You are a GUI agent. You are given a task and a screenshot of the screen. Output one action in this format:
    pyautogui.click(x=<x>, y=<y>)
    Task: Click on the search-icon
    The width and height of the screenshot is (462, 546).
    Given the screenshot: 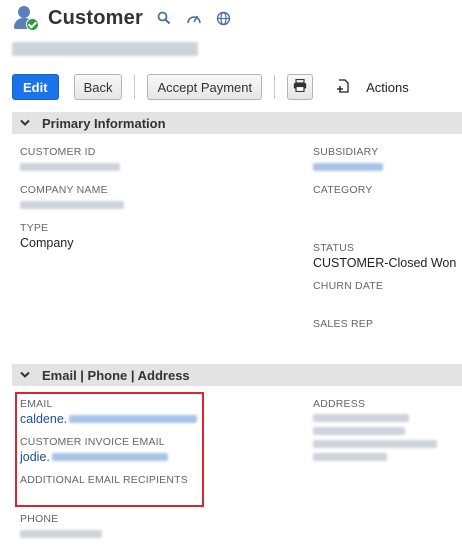 What is the action you would take?
    pyautogui.click(x=164, y=18)
    